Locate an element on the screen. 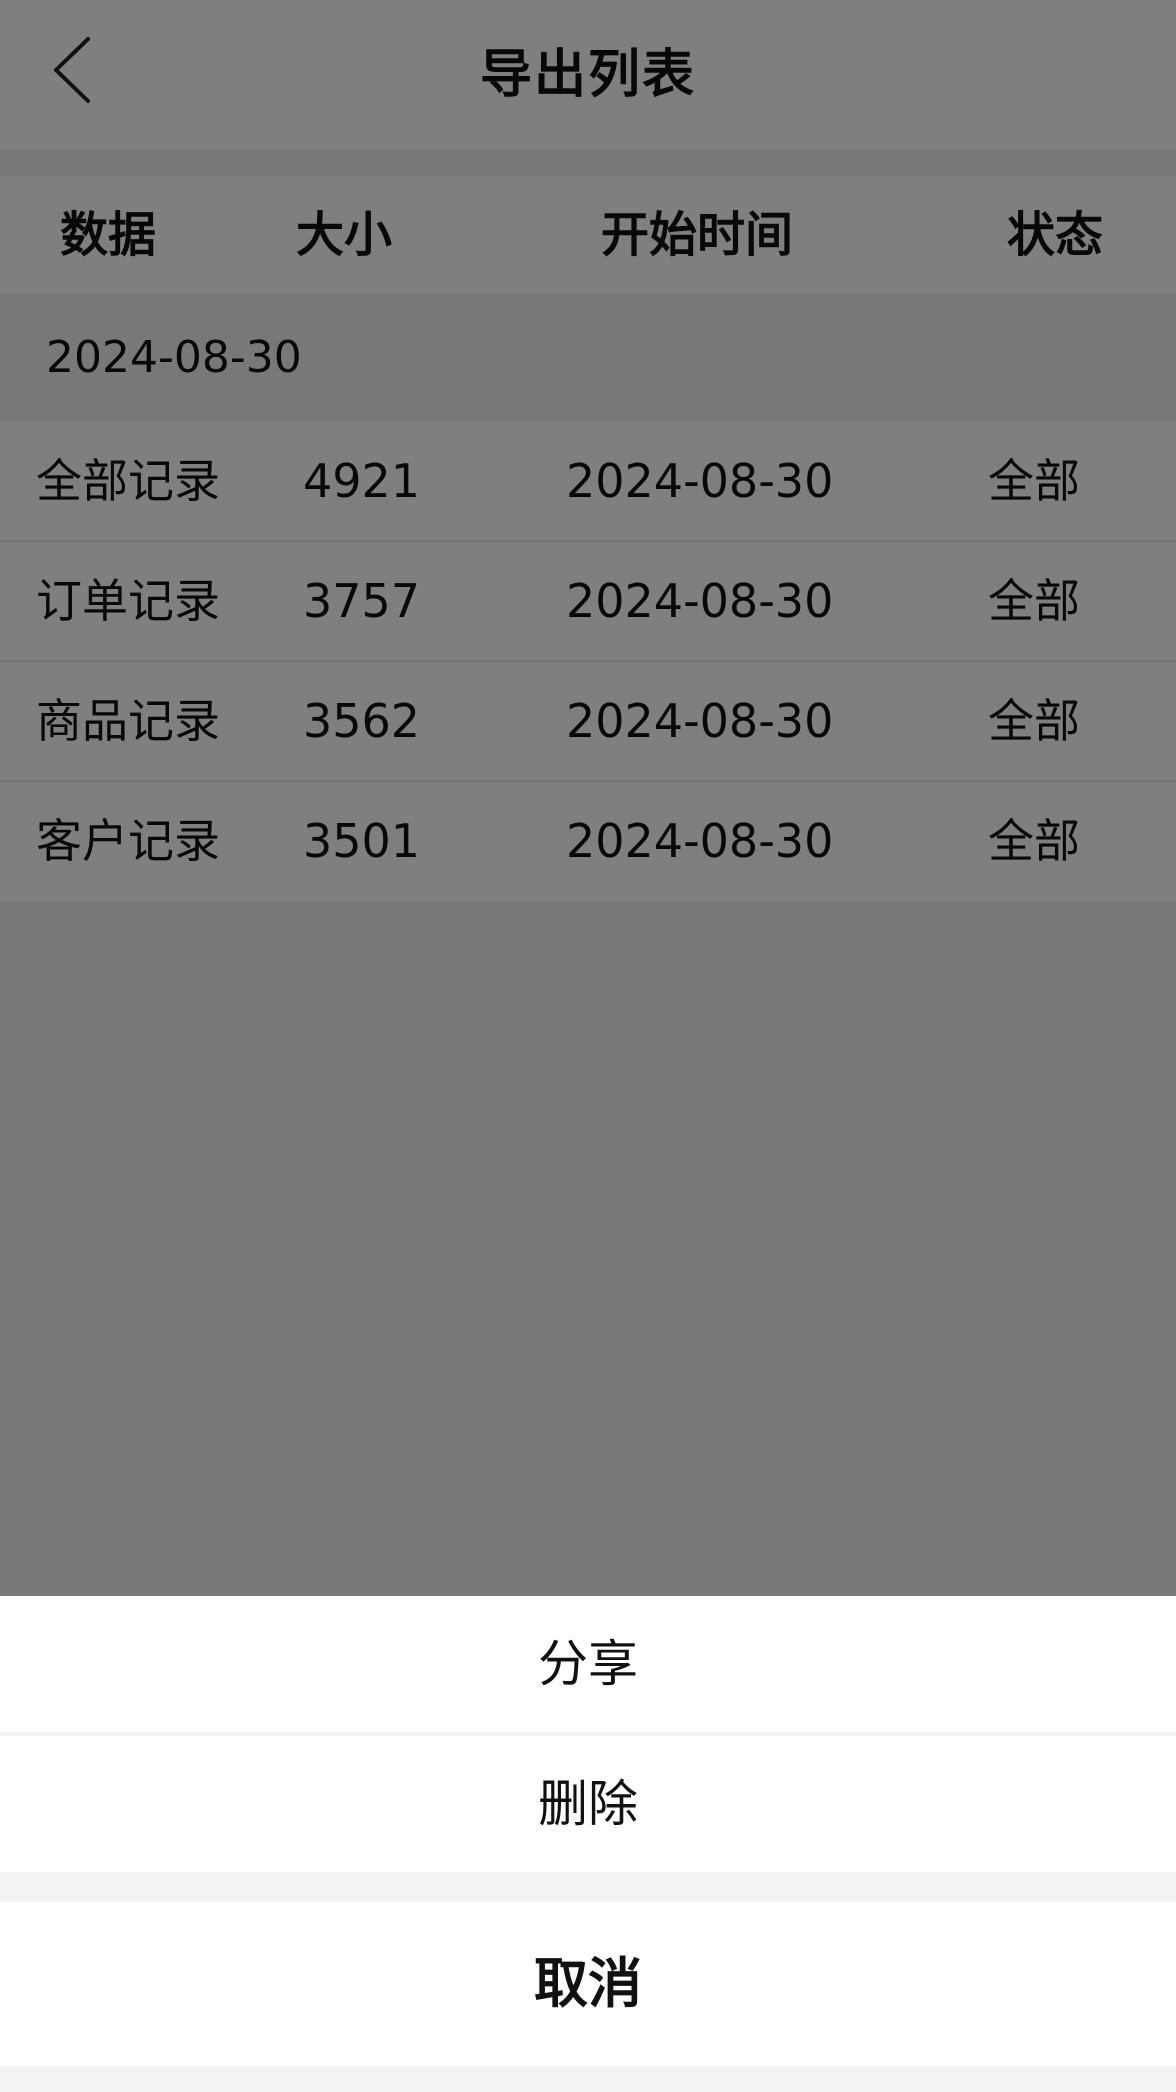 Image resolution: width=1176 pixels, height=2092 pixels. cancel-button: 取消 is located at coordinates (588, 1984).